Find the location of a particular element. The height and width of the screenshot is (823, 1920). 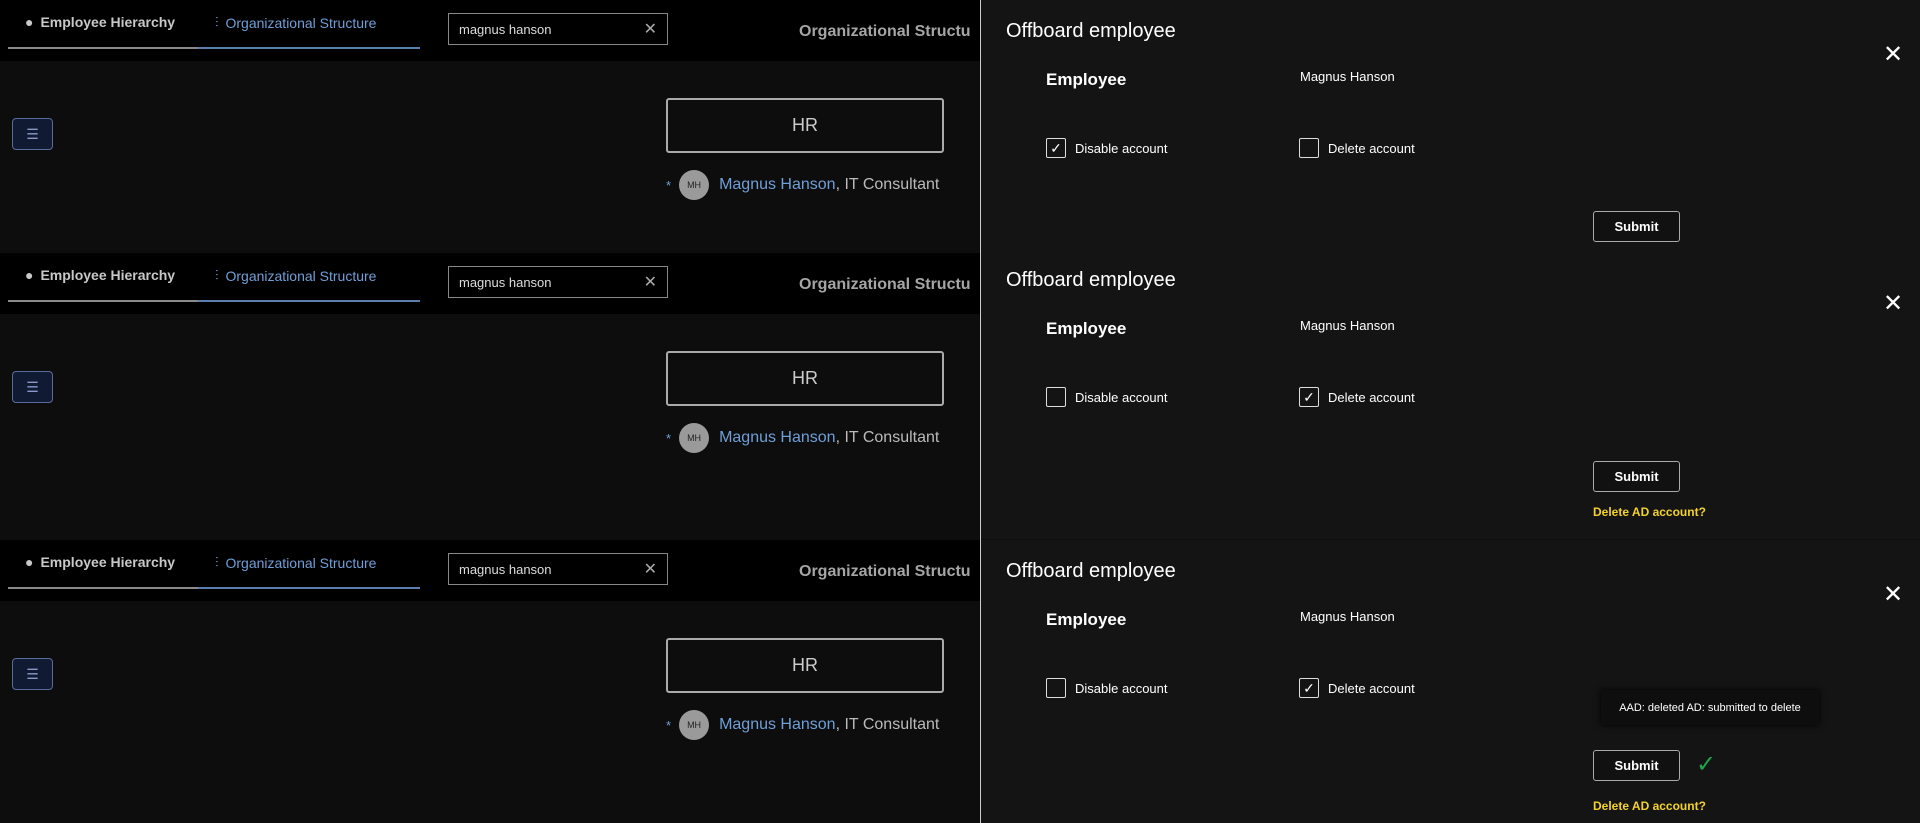

delete-account-checkbox: Delete account is located at coordinates (1357, 148).